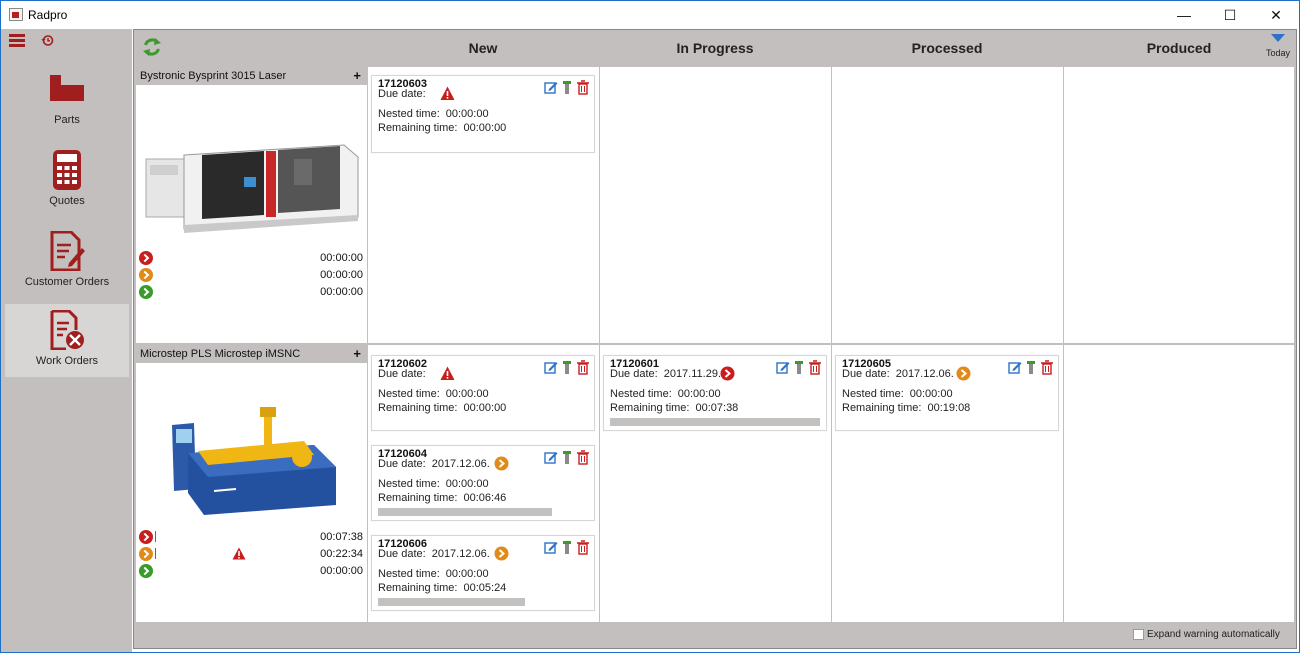  Describe the element at coordinates (442, 588) in the screenshot. I see `remaining-time-row: Remaining time: 00:05:24` at that location.